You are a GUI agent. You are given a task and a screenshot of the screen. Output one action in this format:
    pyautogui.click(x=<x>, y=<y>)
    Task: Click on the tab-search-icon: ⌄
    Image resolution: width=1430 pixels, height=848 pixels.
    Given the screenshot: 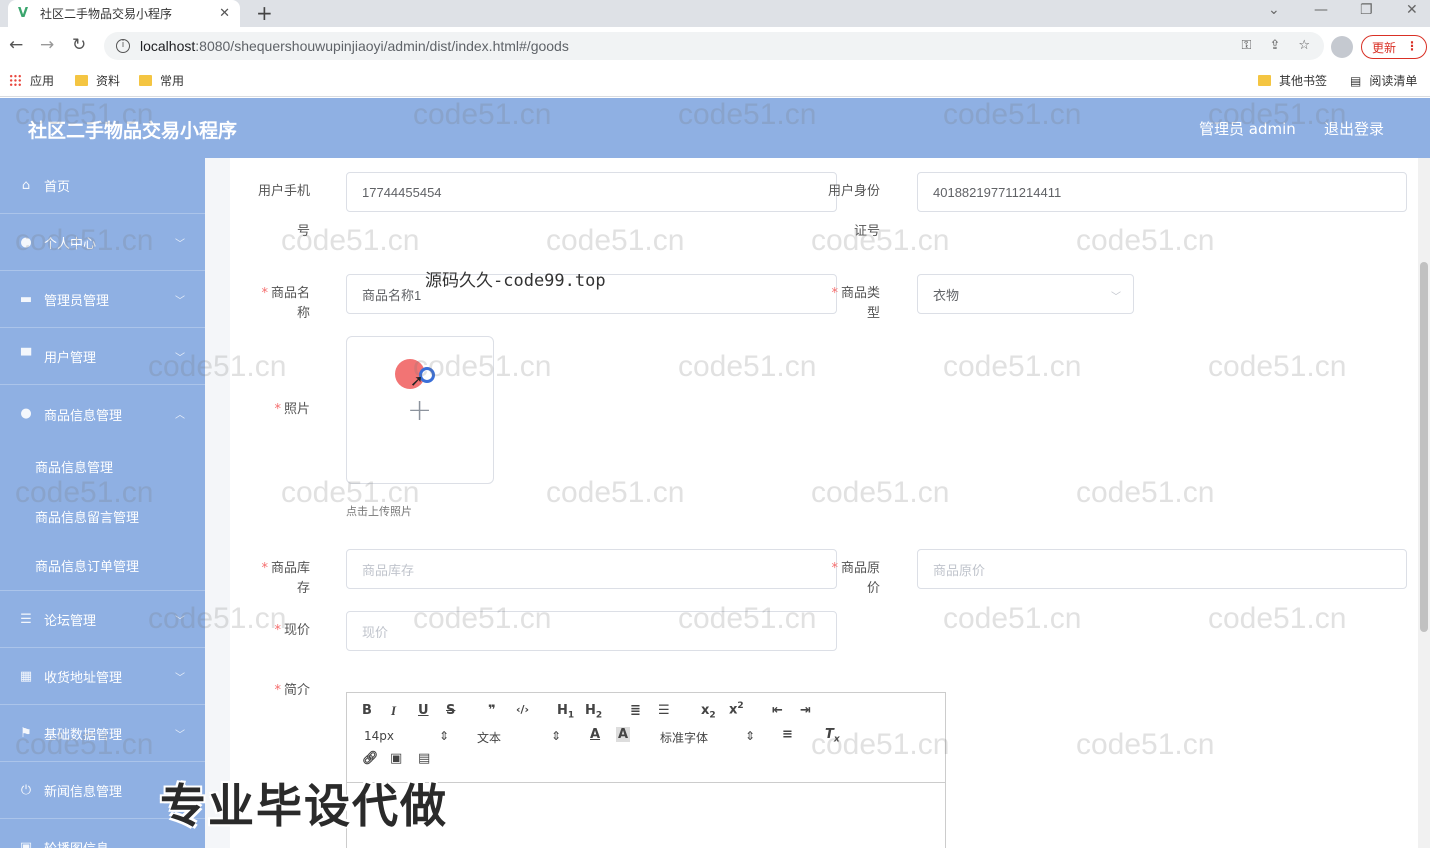 What is the action you would take?
    pyautogui.click(x=1274, y=10)
    